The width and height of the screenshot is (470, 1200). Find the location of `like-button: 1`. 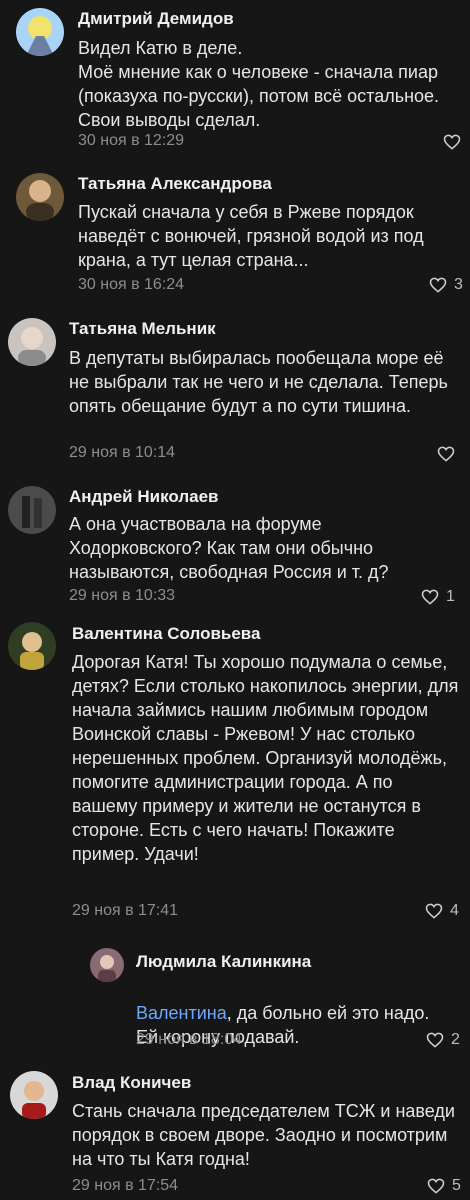

like-button: 1 is located at coordinates (437, 597).